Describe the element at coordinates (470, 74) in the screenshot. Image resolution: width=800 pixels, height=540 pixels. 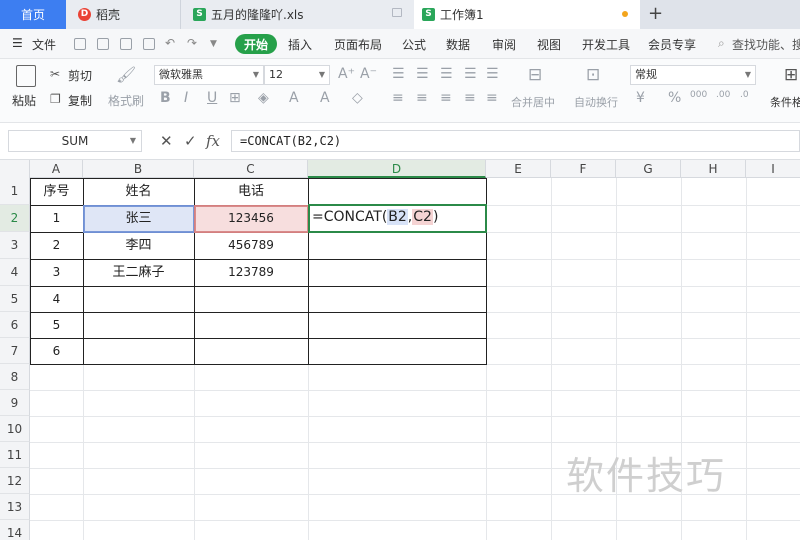
I see `indent-icon: ☰` at that location.